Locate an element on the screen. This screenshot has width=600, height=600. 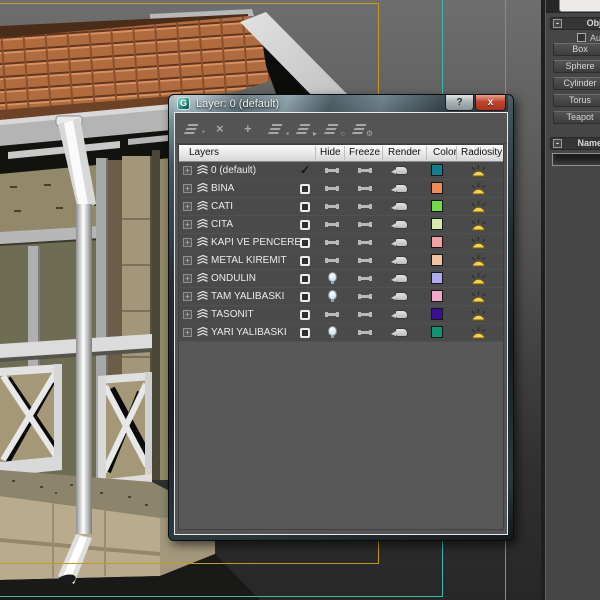
object-name-field is located at coordinates (576, 159).